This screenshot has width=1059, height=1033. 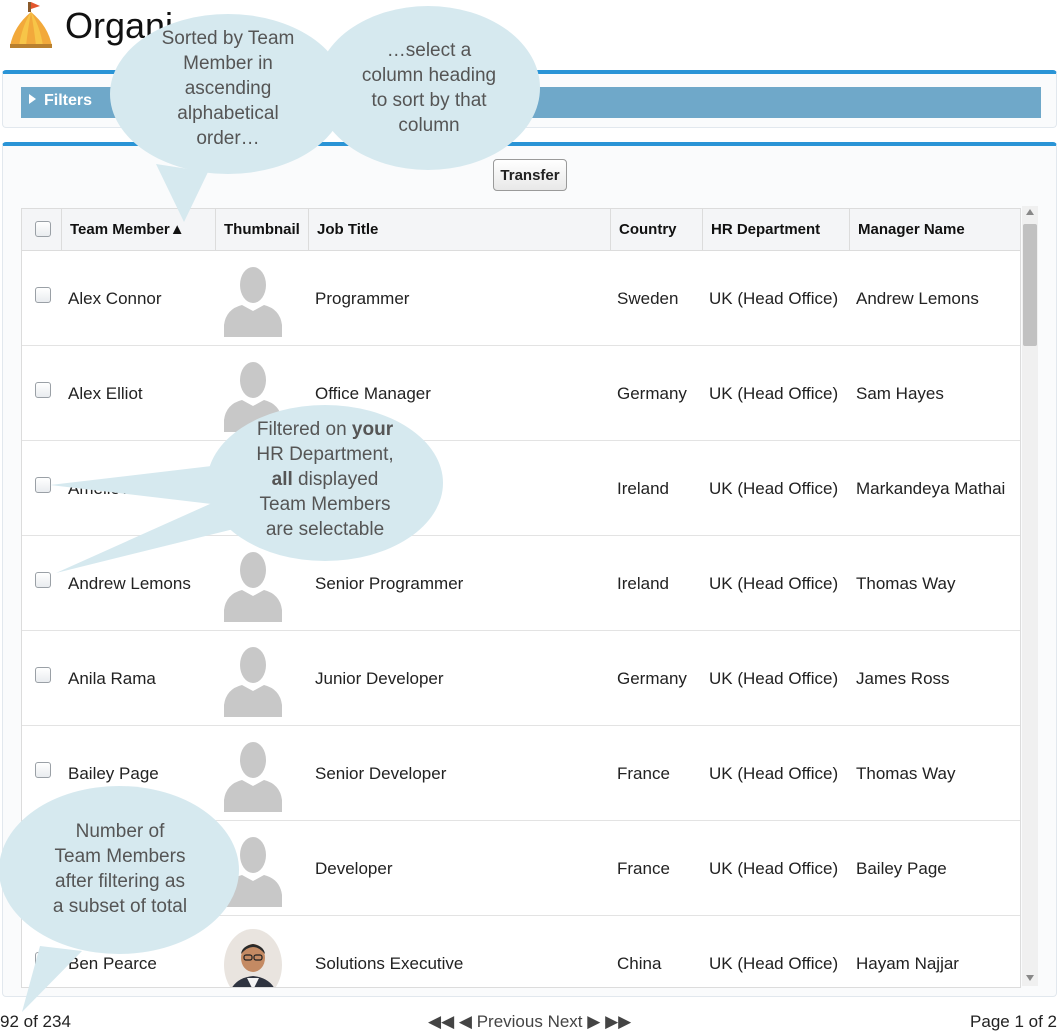 I want to click on manager-name: Sam Hayes, so click(x=900, y=393).